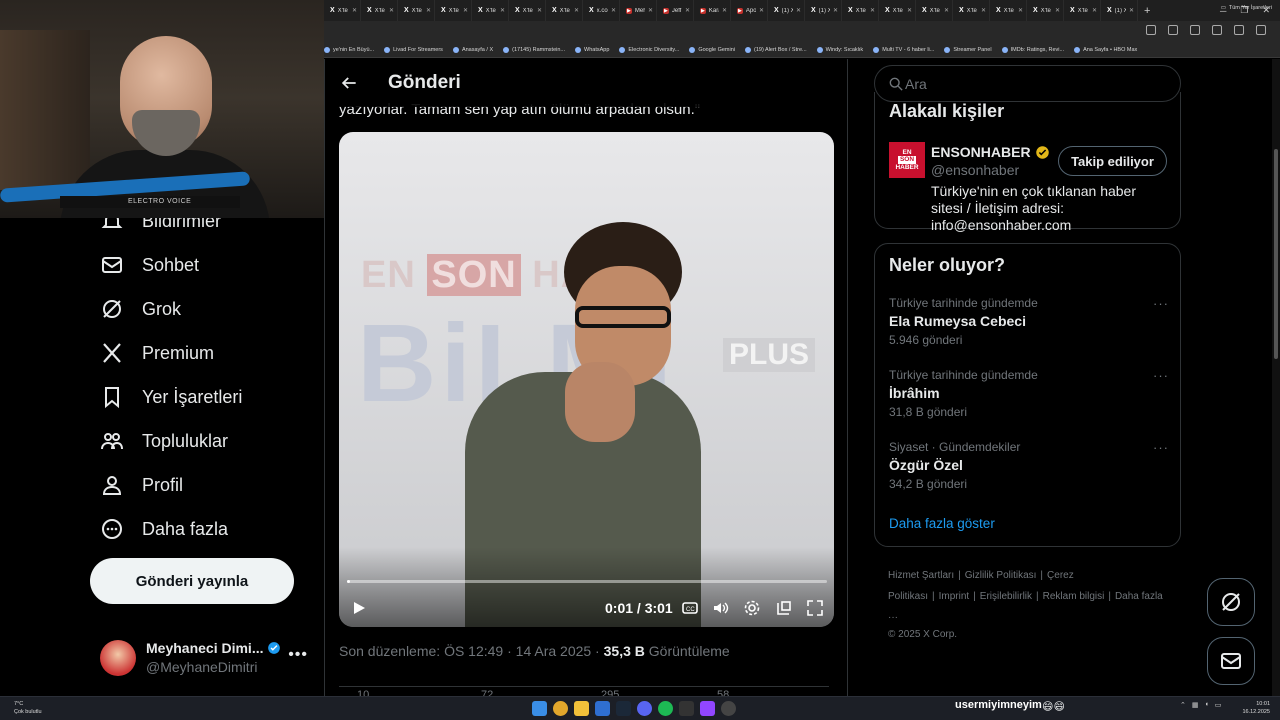 Image resolution: width=1280 pixels, height=720 pixels. I want to click on account-name: ENSONHABER, so click(981, 152).